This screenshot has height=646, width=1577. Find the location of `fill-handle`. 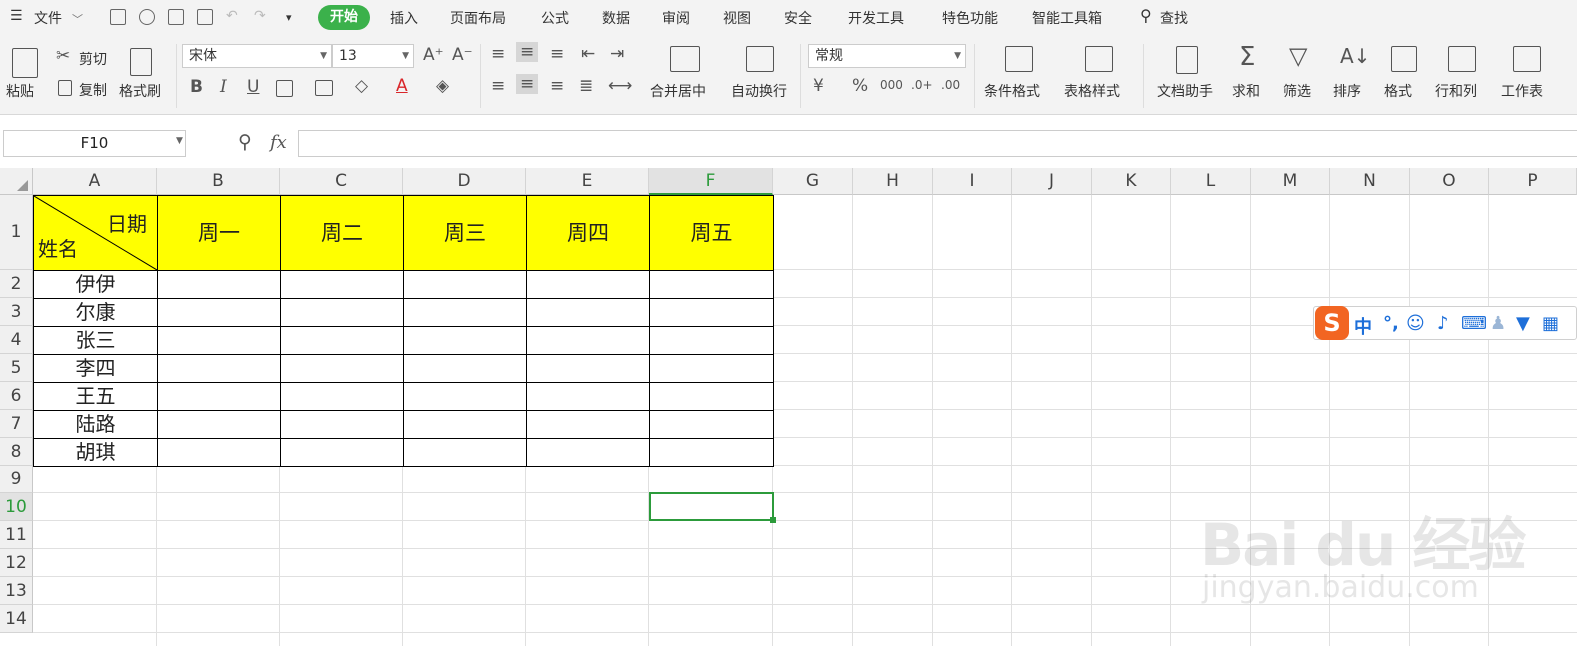

fill-handle is located at coordinates (773, 520).